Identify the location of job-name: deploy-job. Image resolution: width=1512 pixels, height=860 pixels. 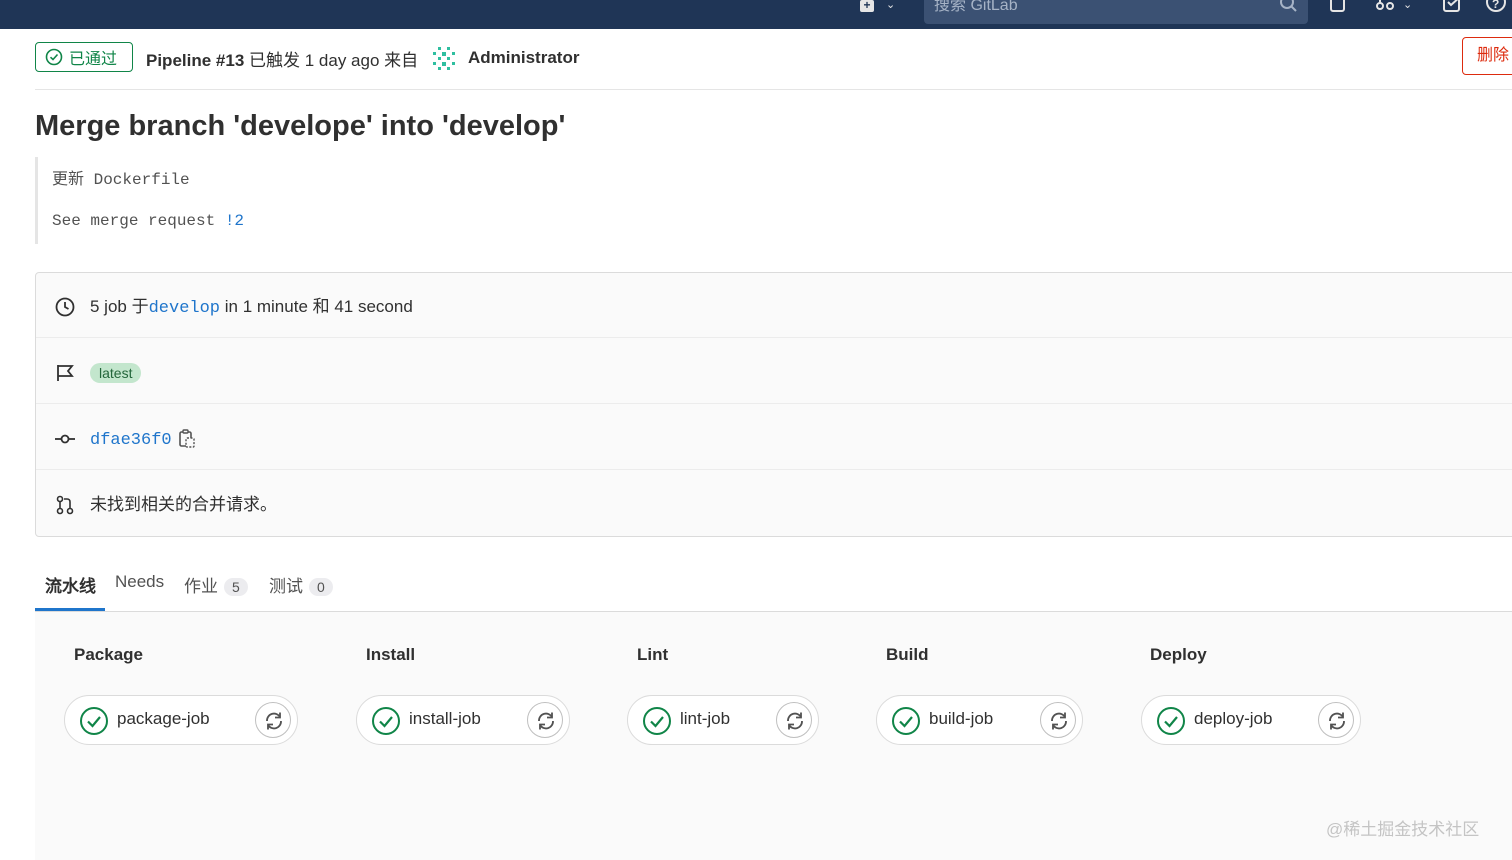
(1233, 718).